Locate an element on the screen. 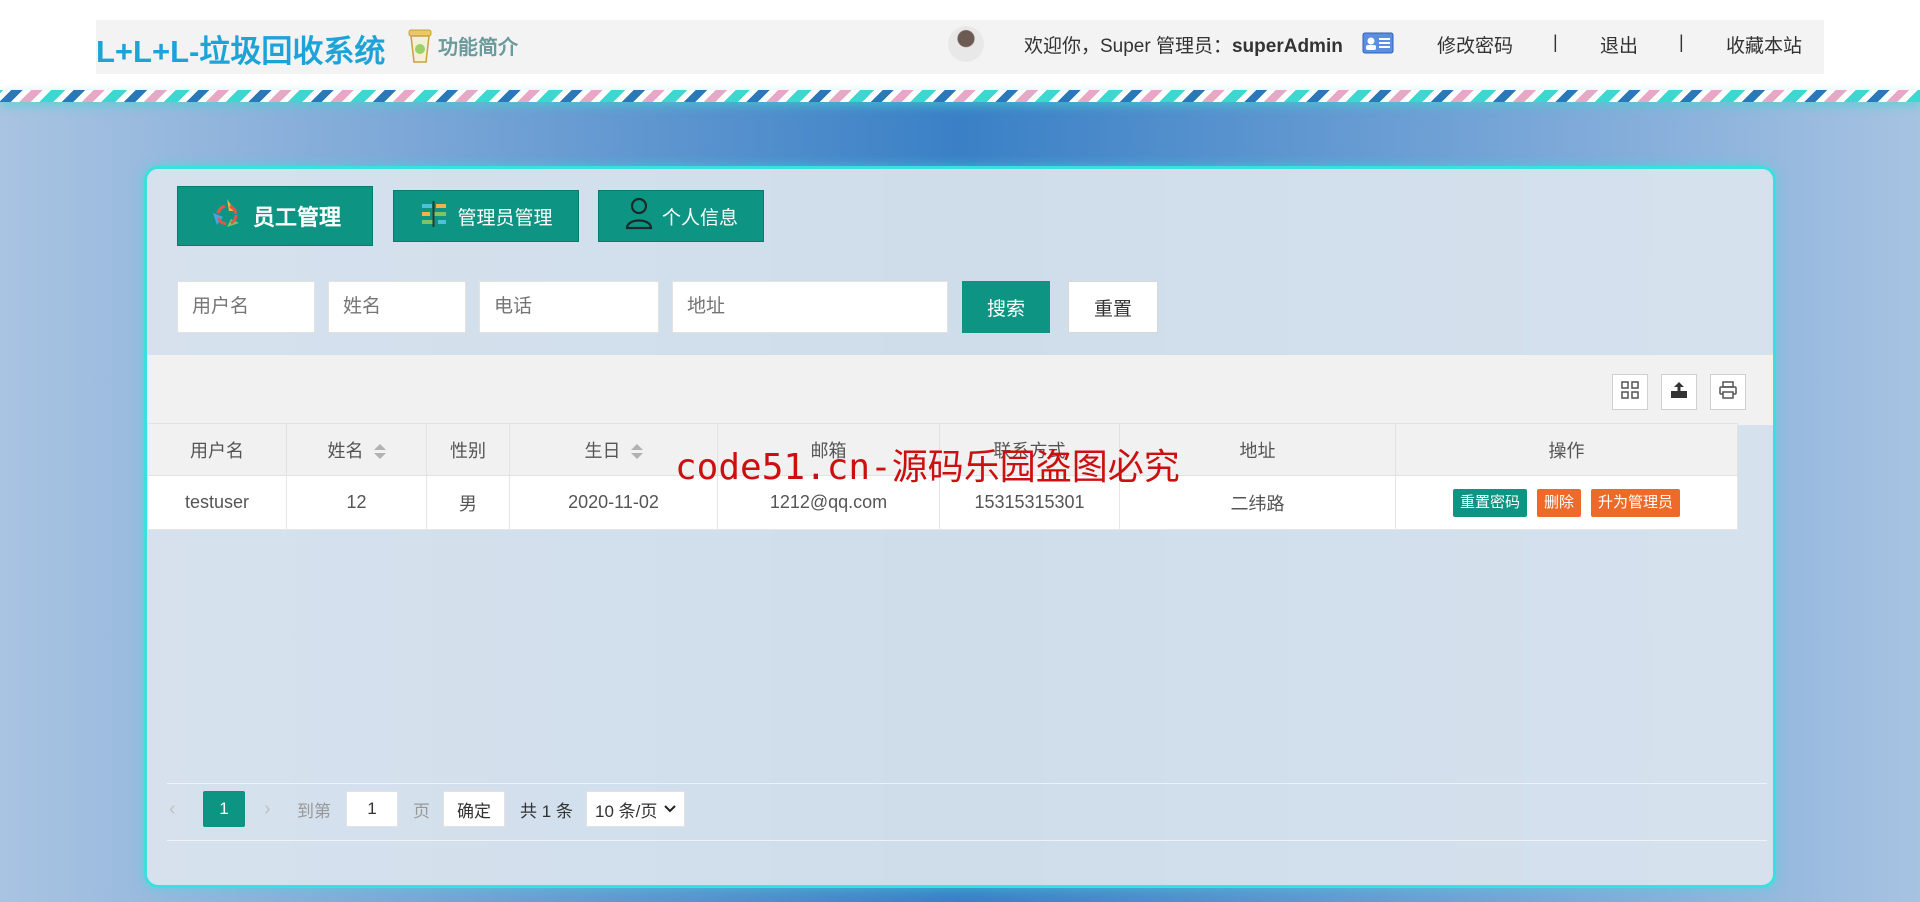 The width and height of the screenshot is (1920, 902). reset-button: 重置 is located at coordinates (1113, 307).